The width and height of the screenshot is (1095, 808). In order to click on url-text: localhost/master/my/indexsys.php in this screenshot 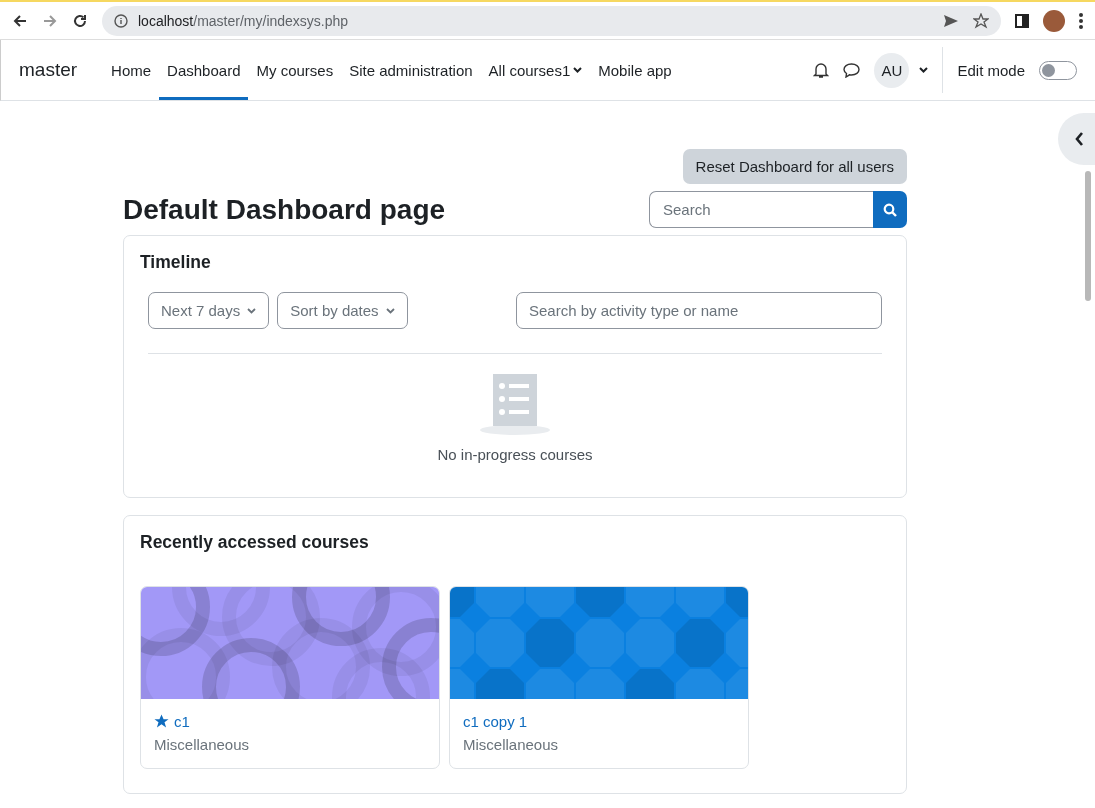, I will do `click(243, 20)`.